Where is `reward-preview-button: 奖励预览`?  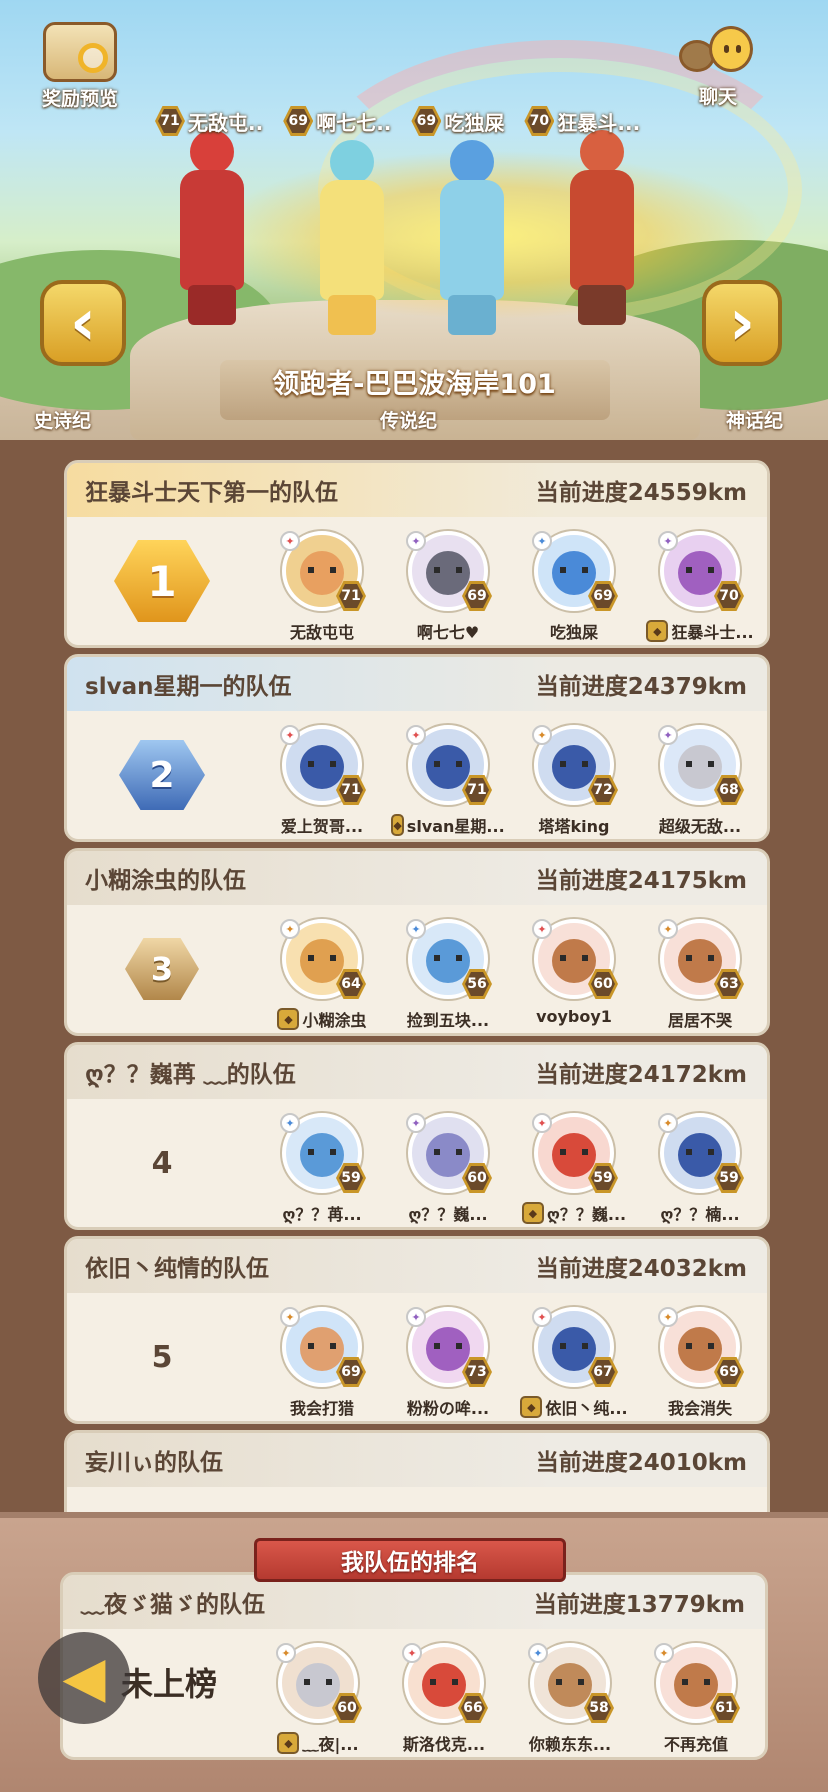
reward-preview-button: 奖励预览 is located at coordinates (80, 66).